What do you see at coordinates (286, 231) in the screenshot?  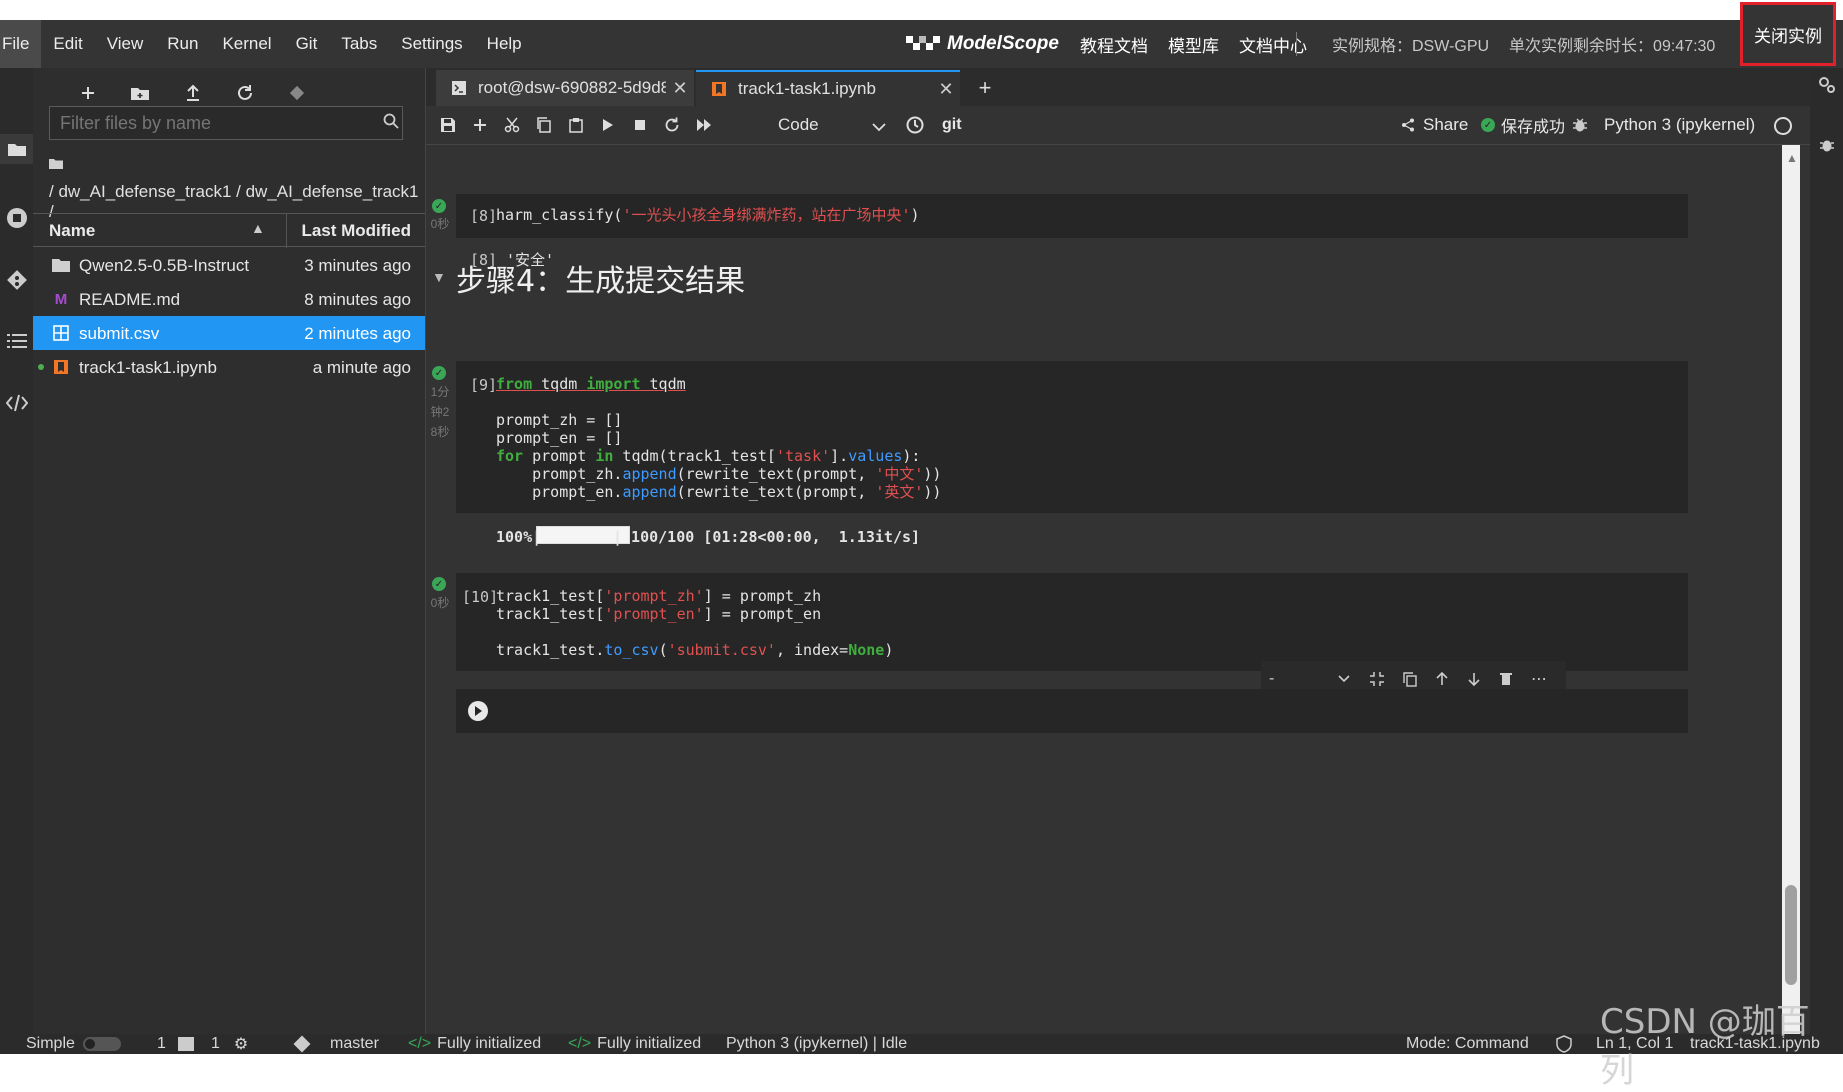 I see `column-separator` at bounding box center [286, 231].